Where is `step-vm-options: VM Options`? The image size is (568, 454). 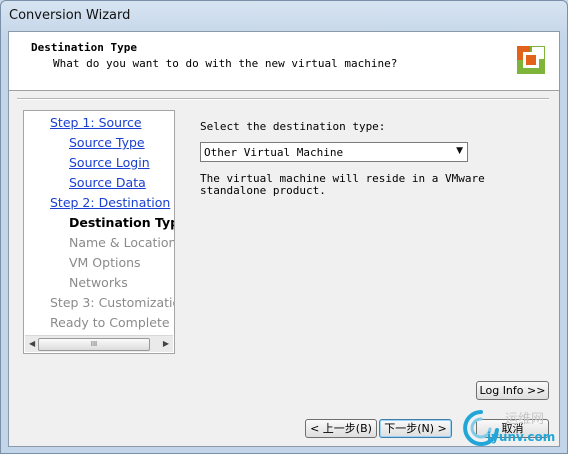 step-vm-options: VM Options is located at coordinates (105, 262).